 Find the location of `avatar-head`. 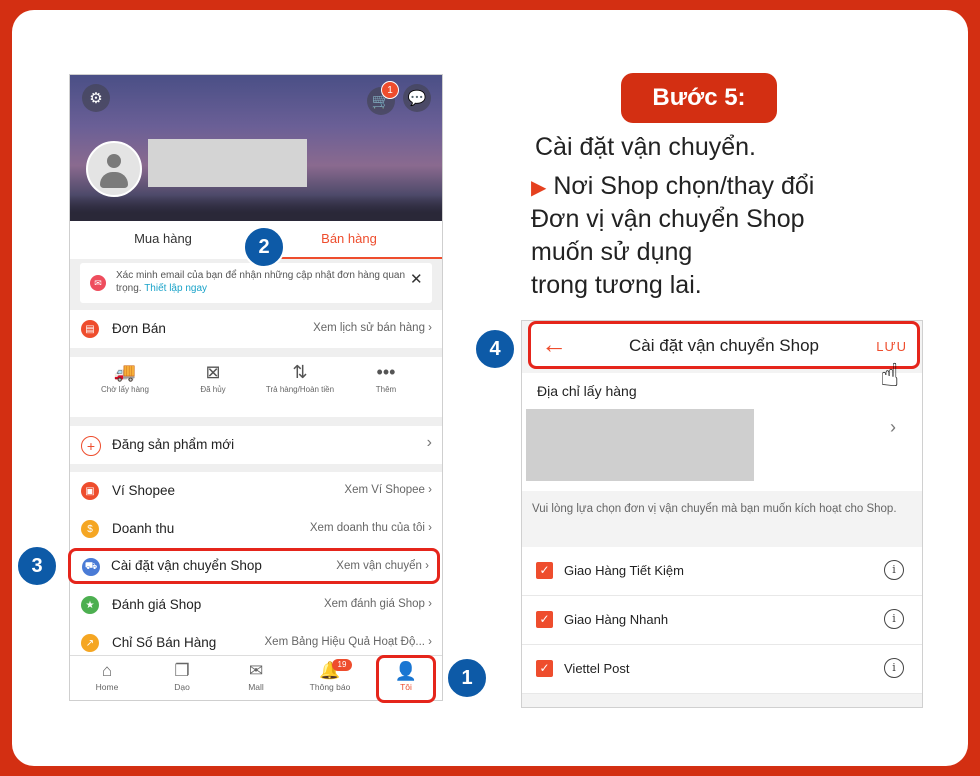

avatar-head is located at coordinates (114, 161).